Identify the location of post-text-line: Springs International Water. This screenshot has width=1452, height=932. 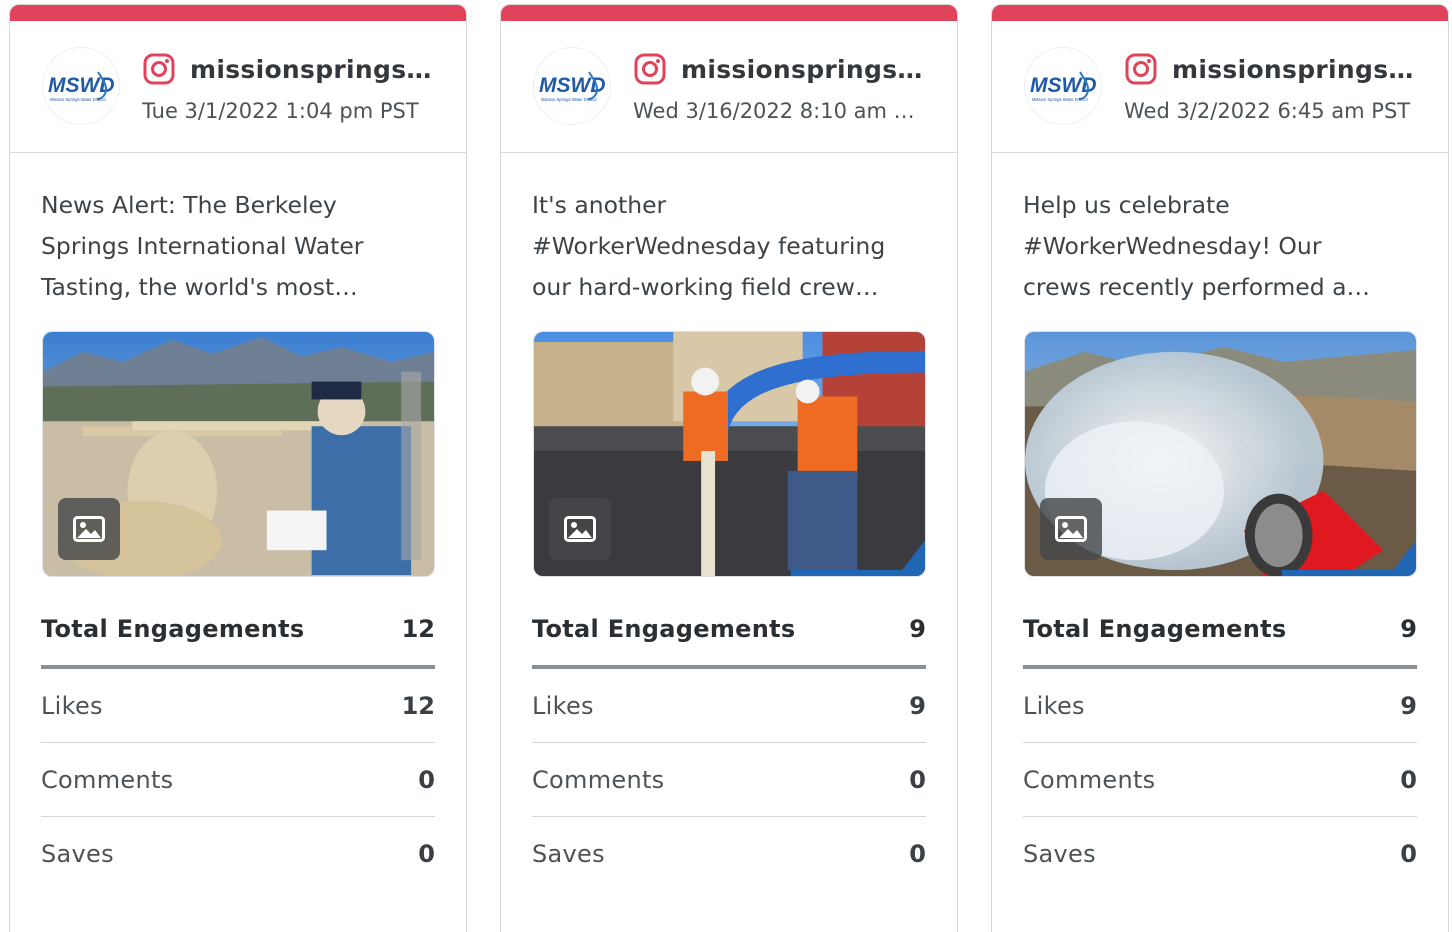
(202, 246).